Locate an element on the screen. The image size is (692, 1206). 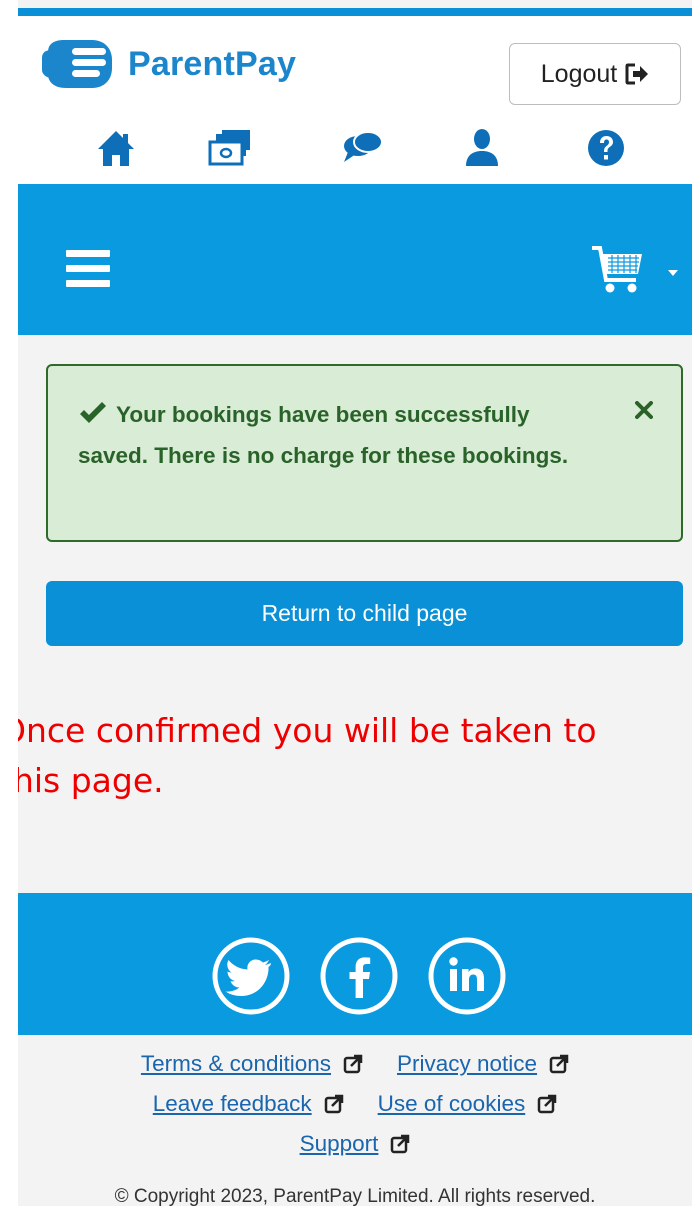
privacy-link-label: Privacy notice is located at coordinates (467, 1063).